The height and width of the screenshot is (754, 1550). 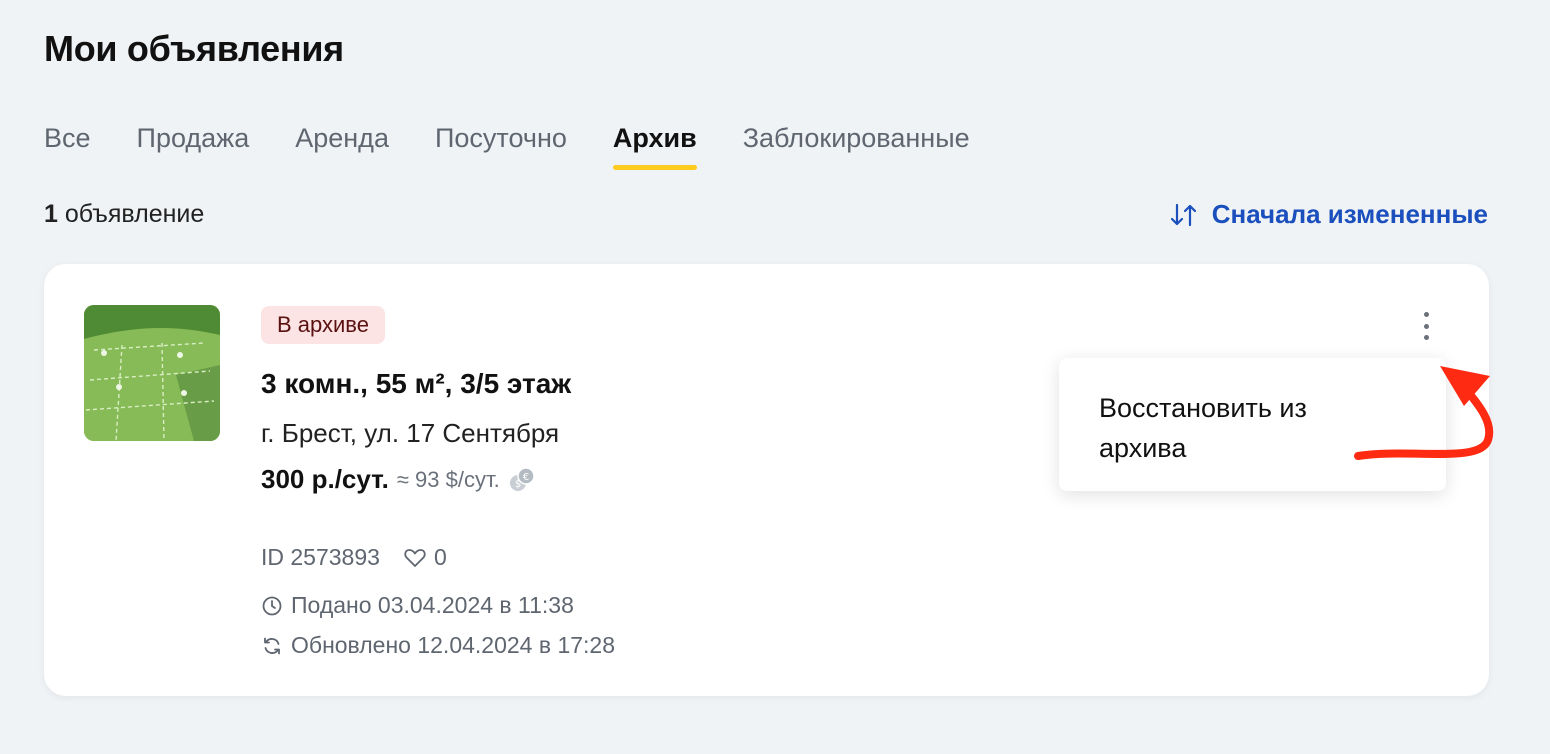 I want to click on favorites: 0, so click(x=425, y=557).